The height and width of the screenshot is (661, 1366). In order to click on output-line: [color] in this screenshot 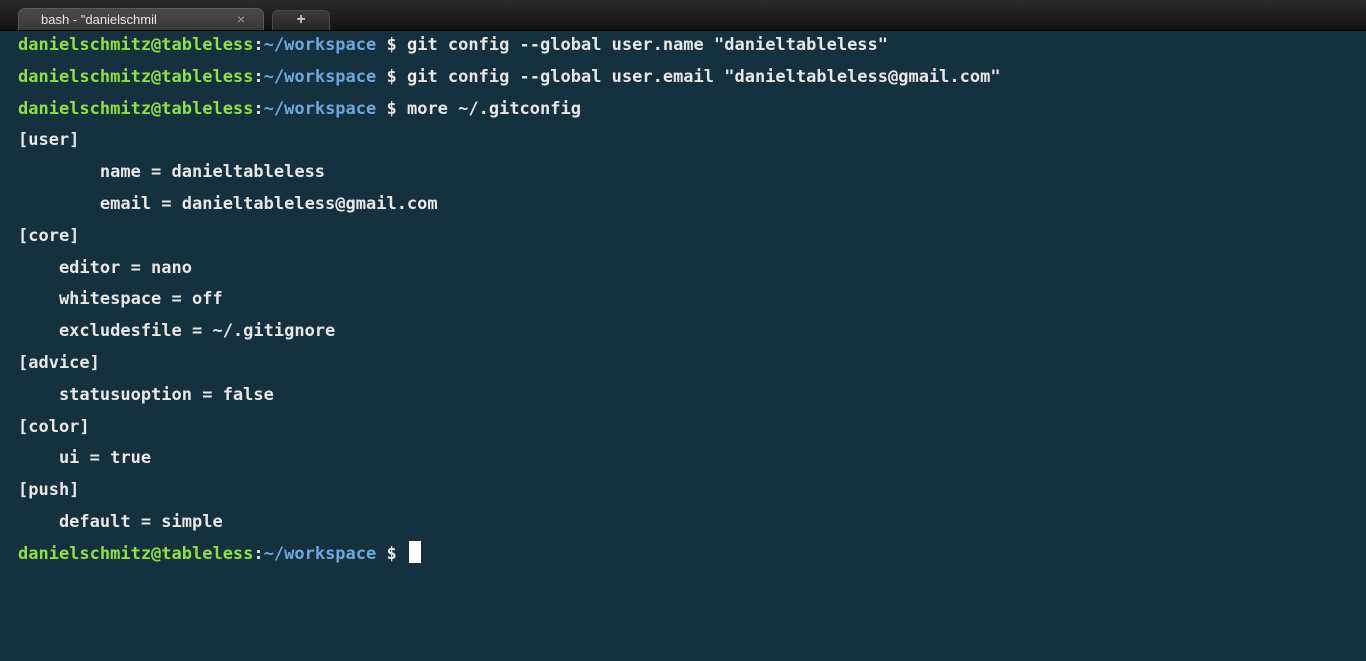, I will do `click(54, 426)`.